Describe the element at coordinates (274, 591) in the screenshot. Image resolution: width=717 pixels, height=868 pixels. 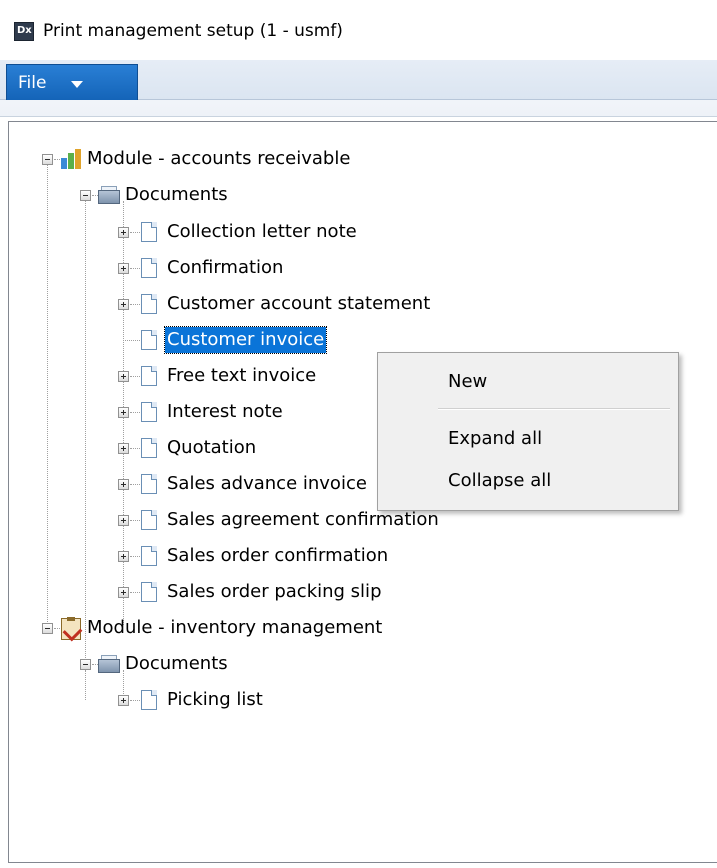
I see `tree-node-label: Sales order packing slip` at that location.